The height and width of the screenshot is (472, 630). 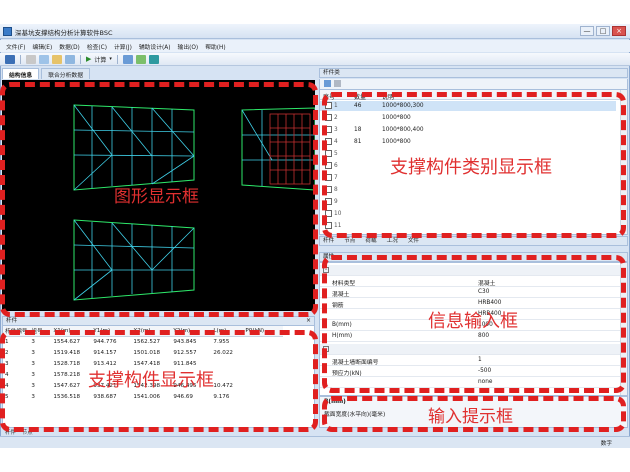 I want to click on cell: 1519.418, so click(x=67, y=353).